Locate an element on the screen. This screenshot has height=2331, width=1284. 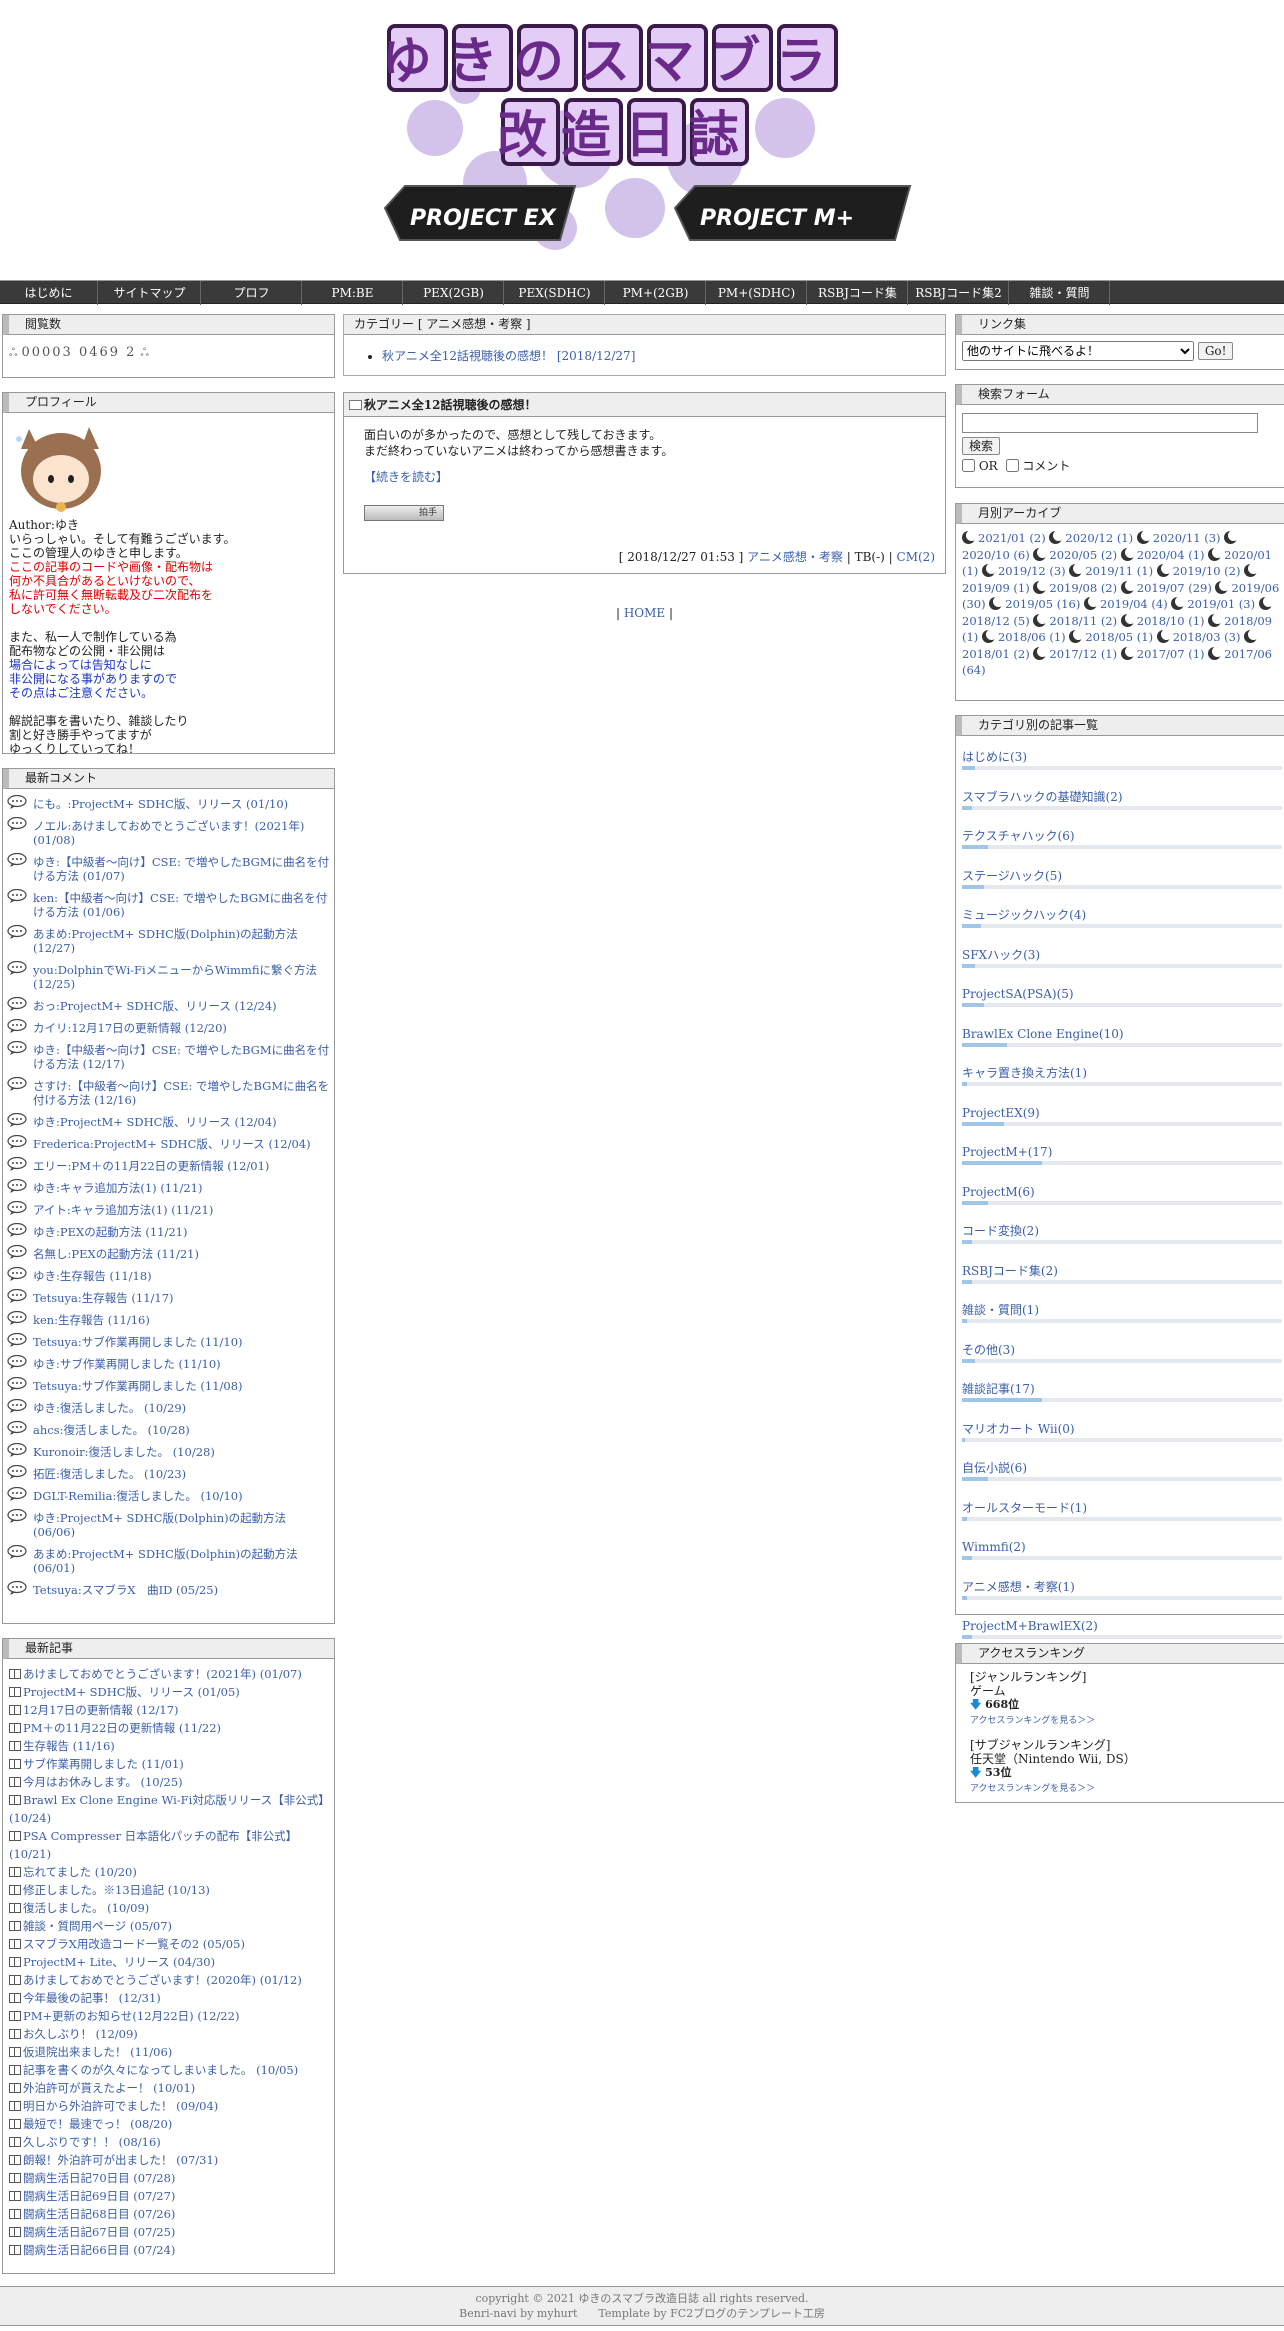
category-link: はじめに(3) is located at coordinates (994, 757).